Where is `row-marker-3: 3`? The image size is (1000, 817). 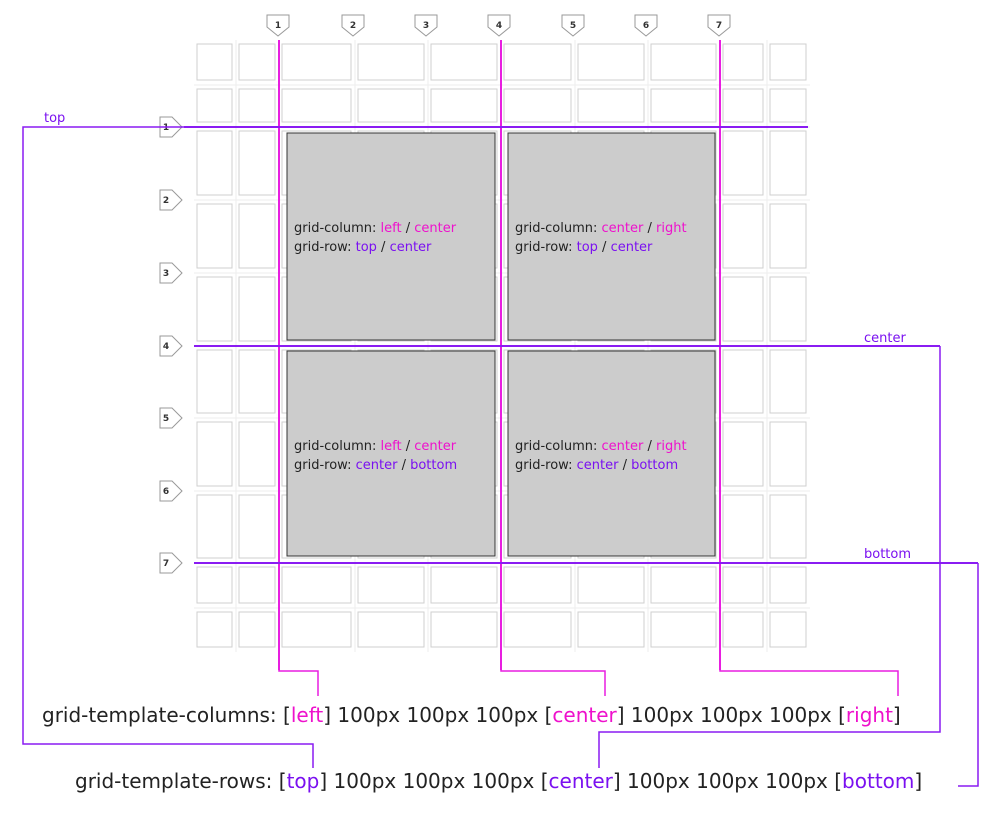 row-marker-3: 3 is located at coordinates (171, 273).